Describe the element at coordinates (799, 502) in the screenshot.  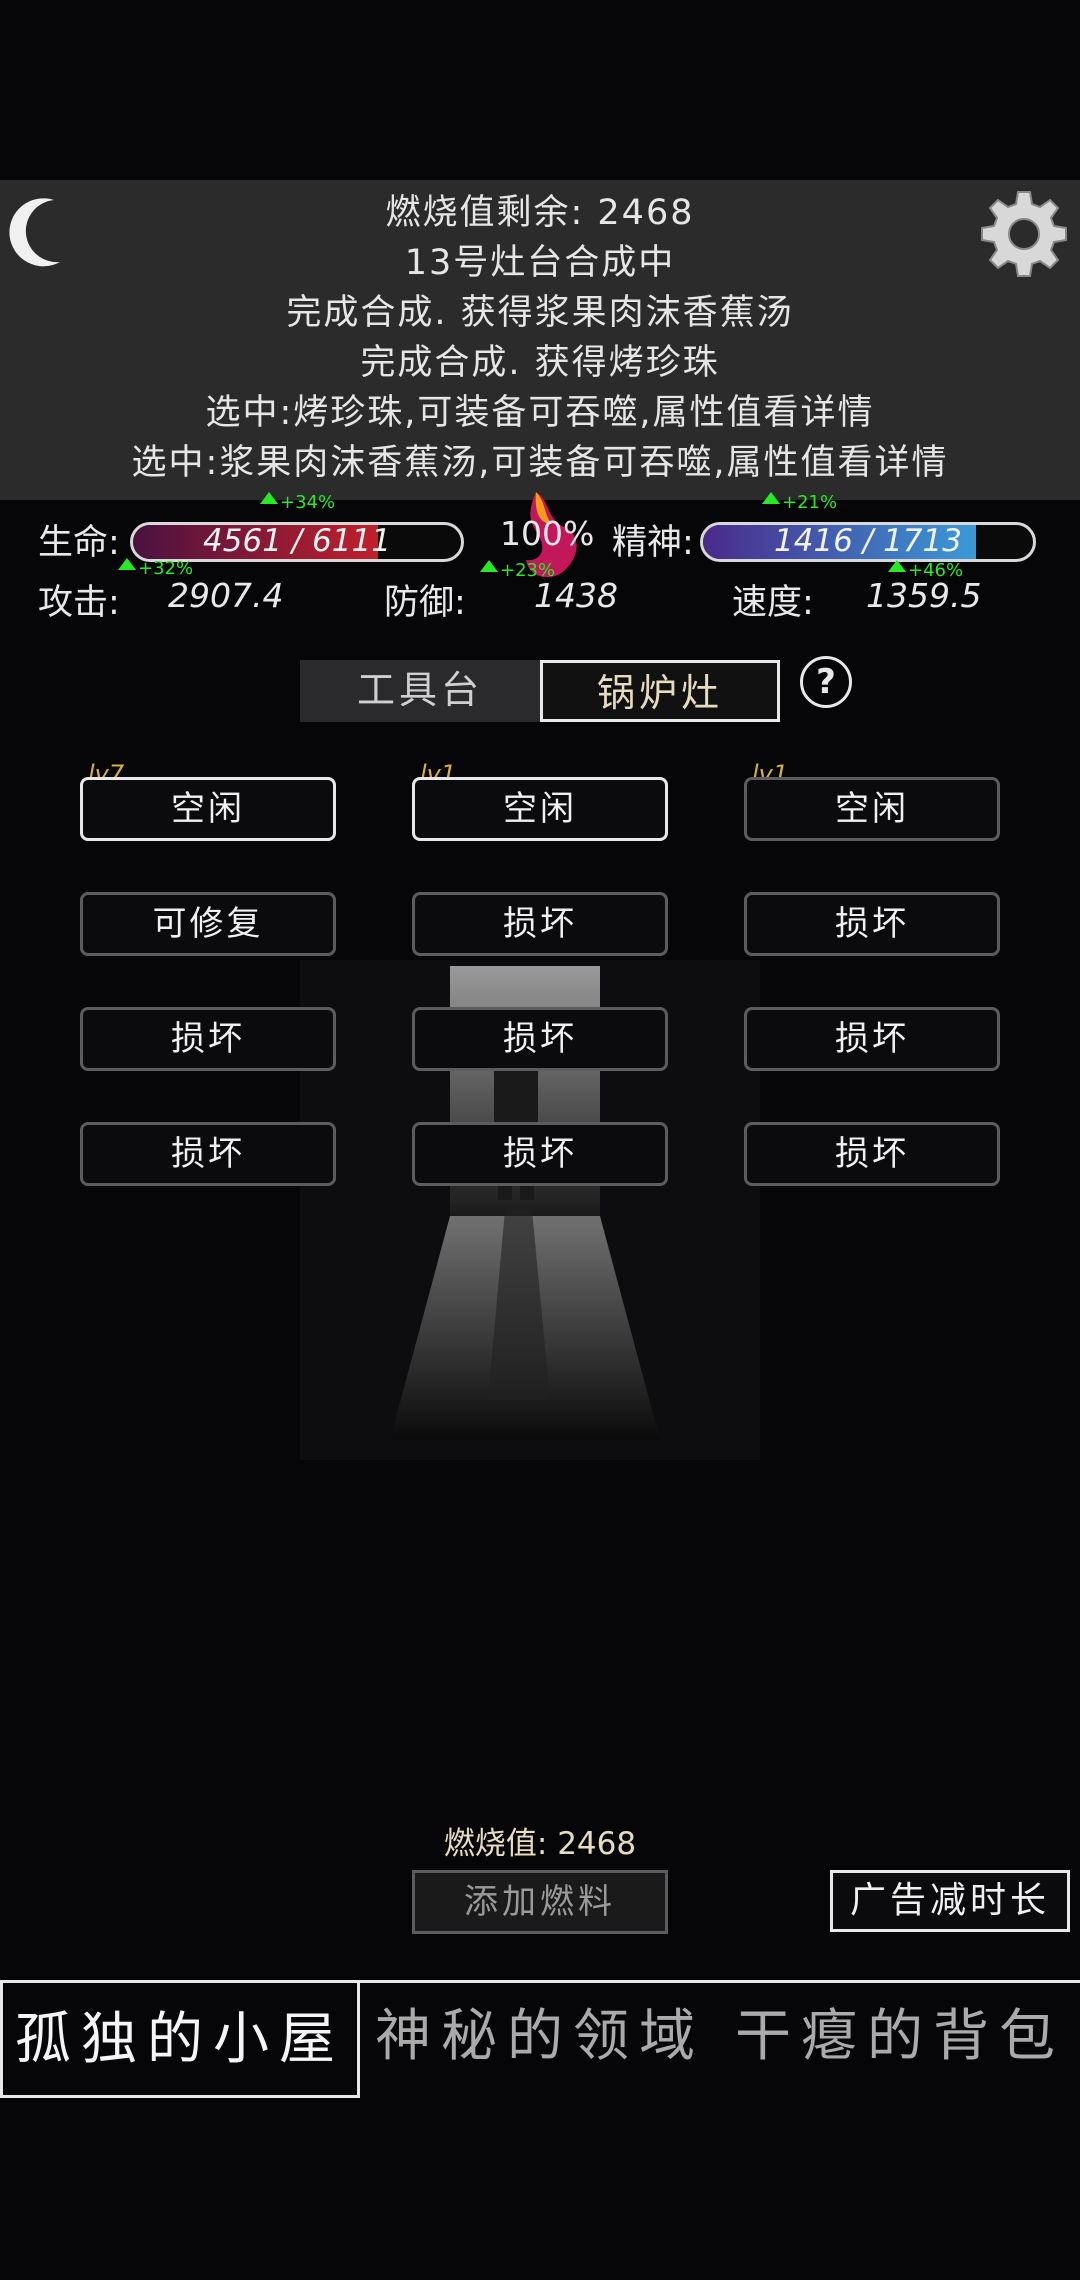
I see `mp-buff: +21%` at that location.